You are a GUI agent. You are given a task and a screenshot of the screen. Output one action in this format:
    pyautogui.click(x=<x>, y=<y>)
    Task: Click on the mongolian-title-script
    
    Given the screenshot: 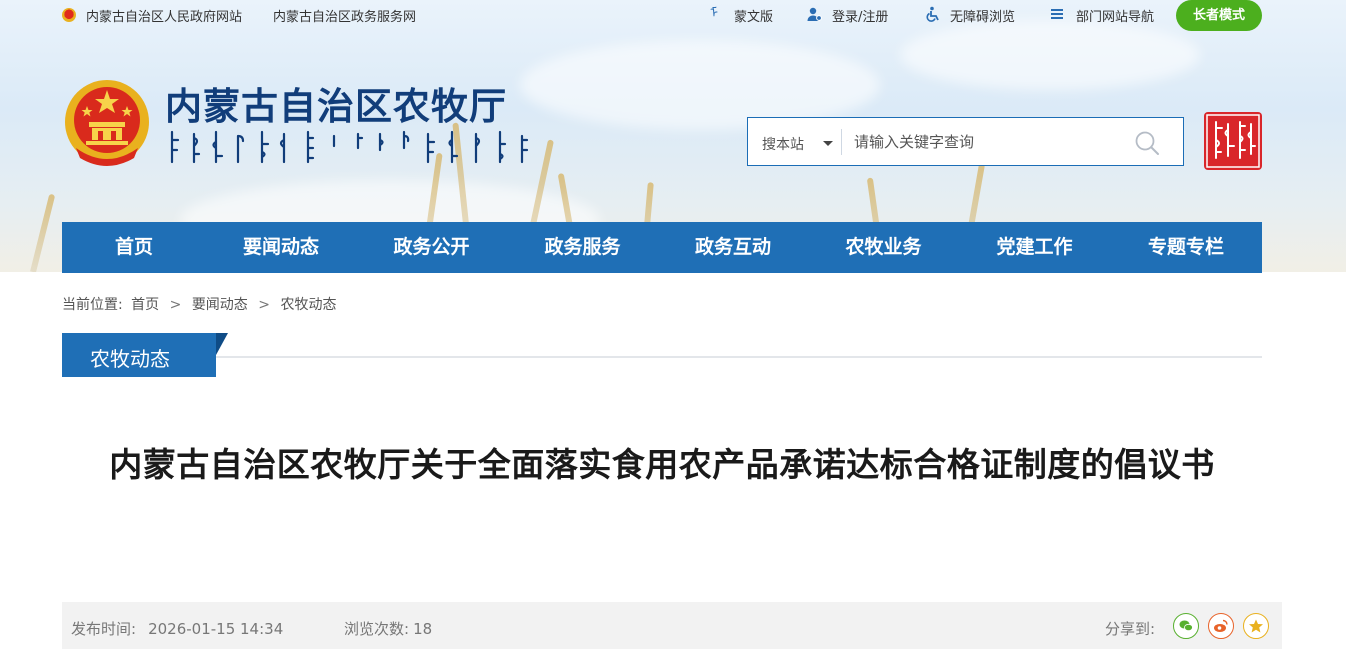 What is the action you would take?
    pyautogui.click(x=349, y=147)
    